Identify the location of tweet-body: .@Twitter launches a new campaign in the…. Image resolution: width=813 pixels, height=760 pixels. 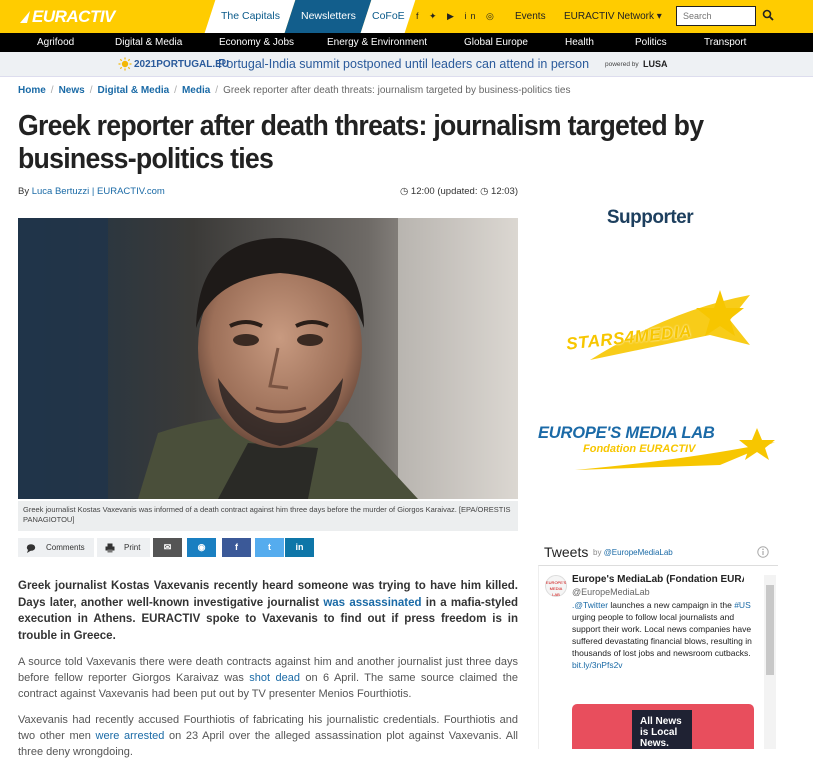
(663, 635).